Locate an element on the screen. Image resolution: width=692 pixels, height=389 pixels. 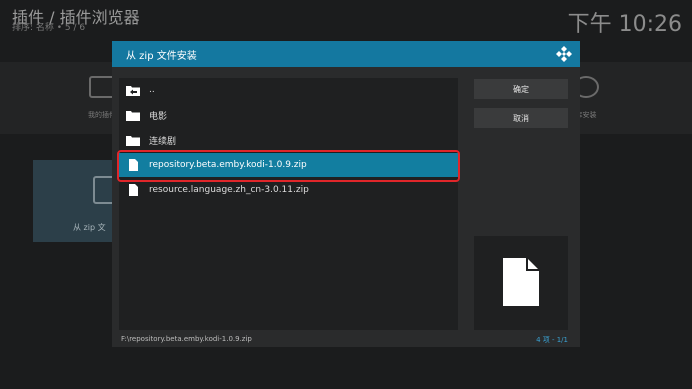
item-count: 4 项 - 1/1 is located at coordinates (552, 340).